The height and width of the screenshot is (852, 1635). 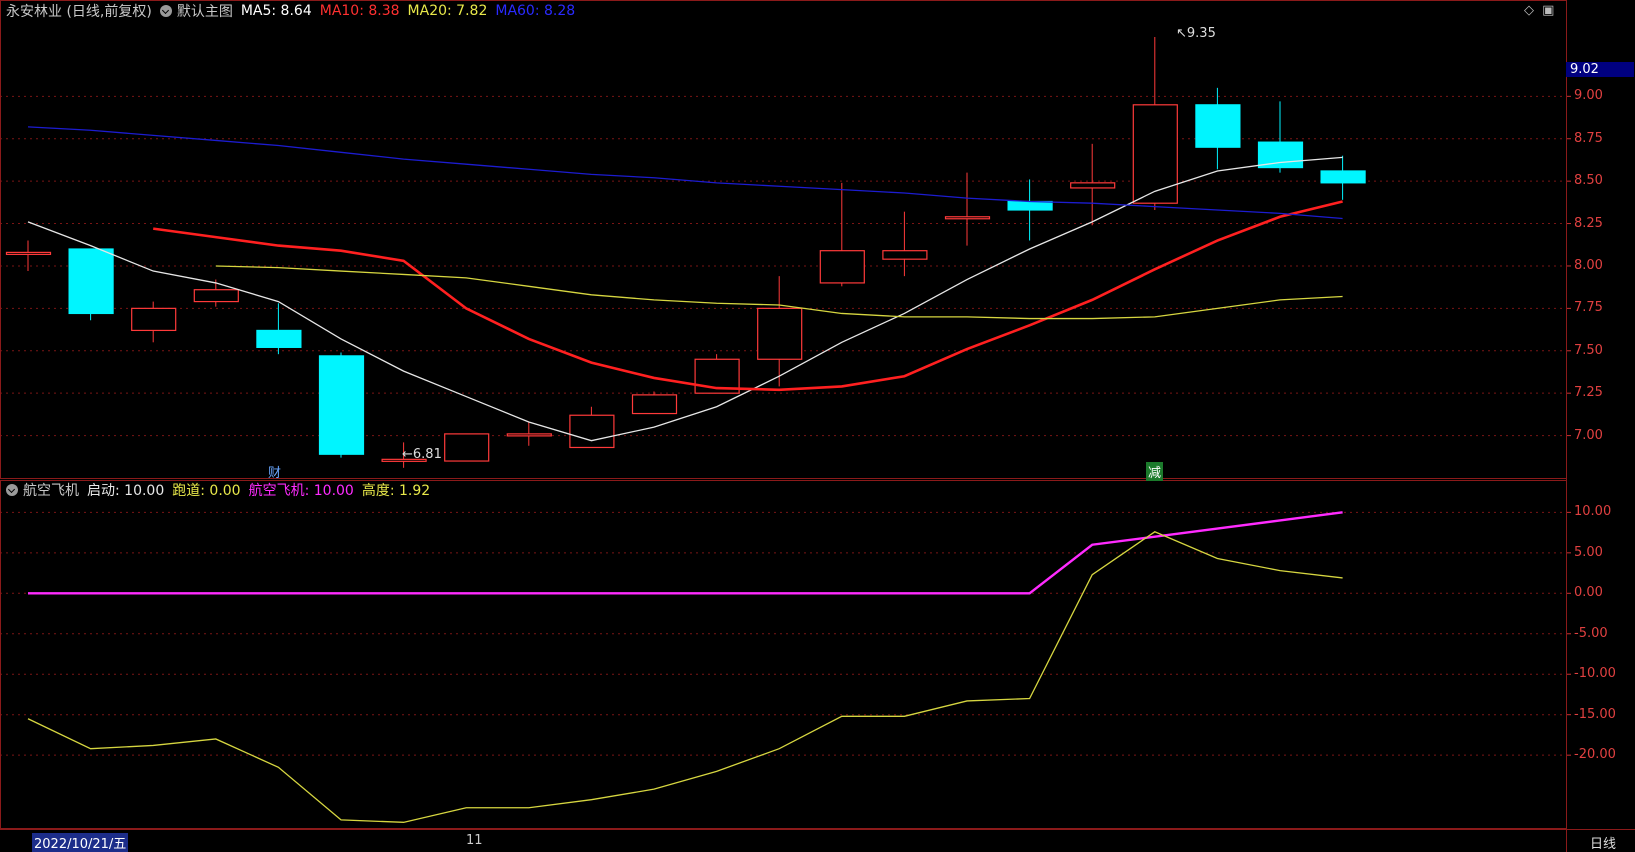 What do you see at coordinates (1591, 633) in the screenshot?
I see `indicator-tick-label: -5.00` at bounding box center [1591, 633].